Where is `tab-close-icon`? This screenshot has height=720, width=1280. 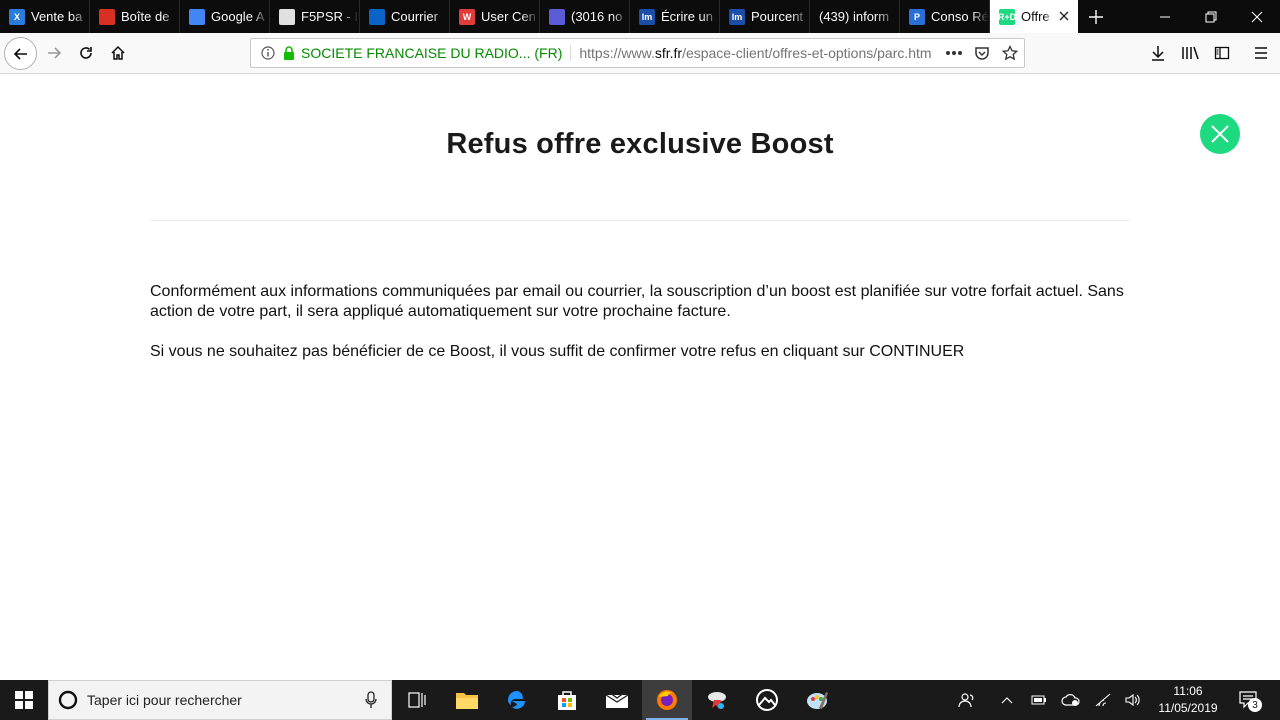
tab-close-icon is located at coordinates (1064, 17).